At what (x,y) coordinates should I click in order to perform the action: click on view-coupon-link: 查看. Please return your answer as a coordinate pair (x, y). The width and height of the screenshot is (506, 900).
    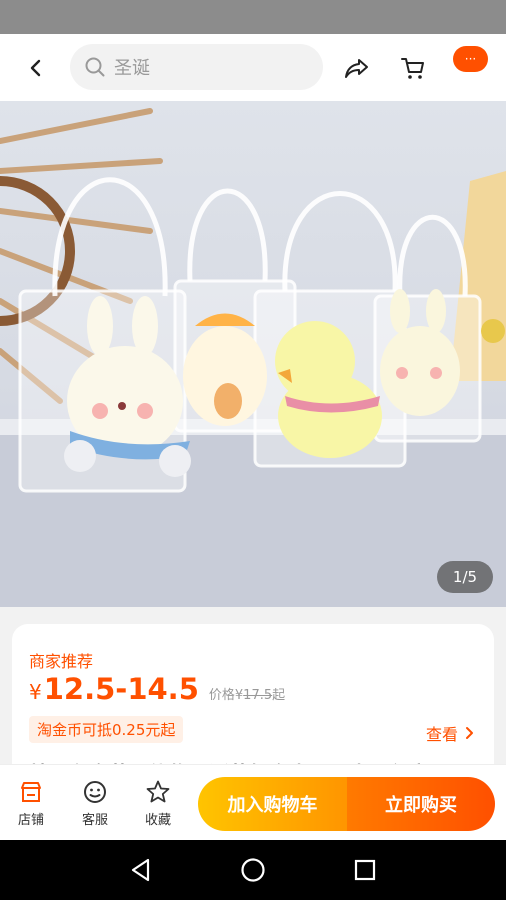
    Looking at the image, I should click on (452, 733).